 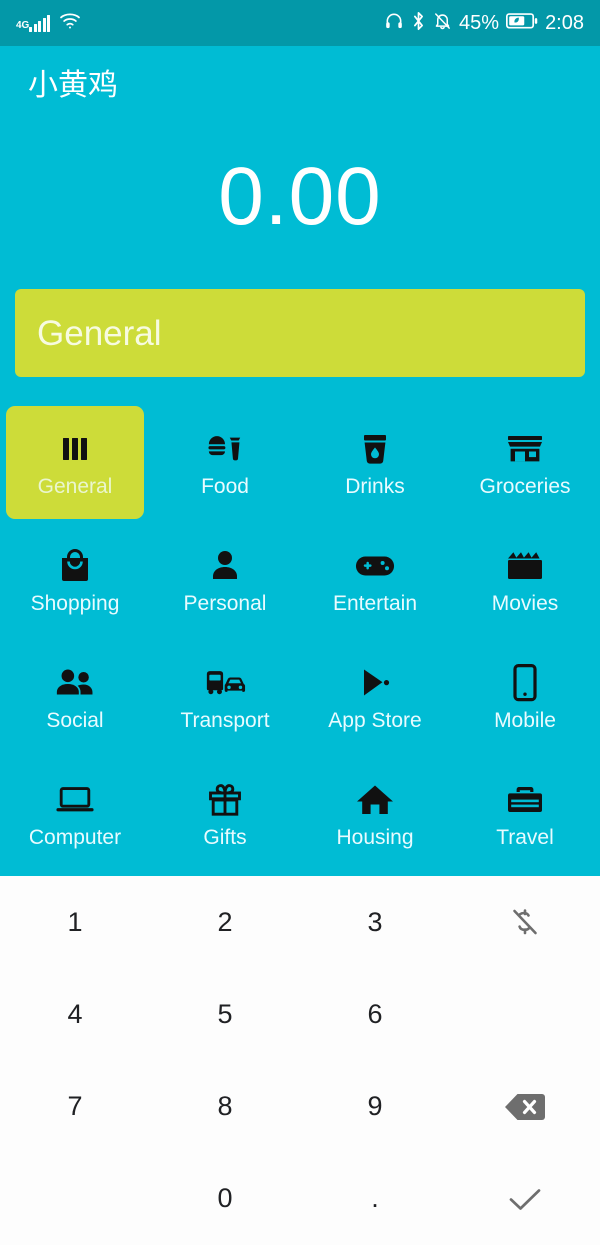 What do you see at coordinates (75, 800) in the screenshot?
I see `laptop-icon` at bounding box center [75, 800].